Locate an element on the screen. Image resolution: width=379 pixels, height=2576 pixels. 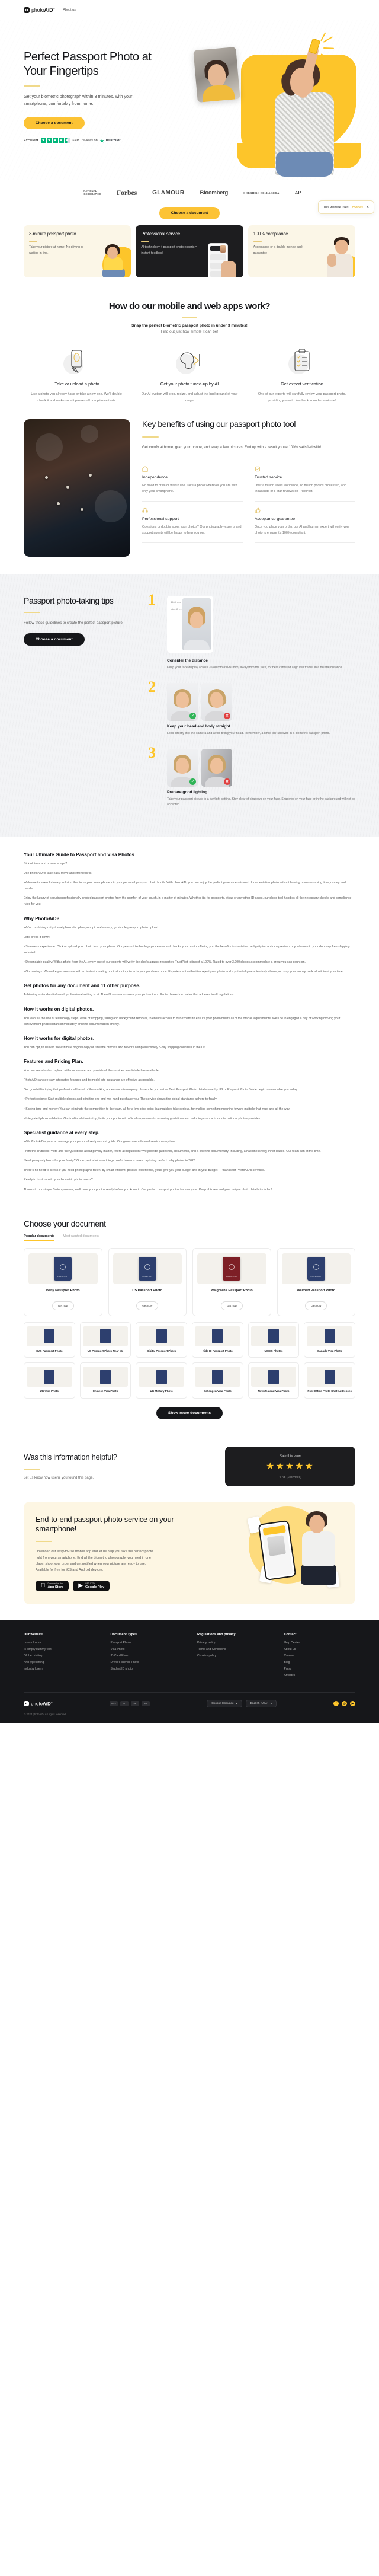
logo-corriere: CORRIERE DELLA SERA is located at coordinates (261, 192).